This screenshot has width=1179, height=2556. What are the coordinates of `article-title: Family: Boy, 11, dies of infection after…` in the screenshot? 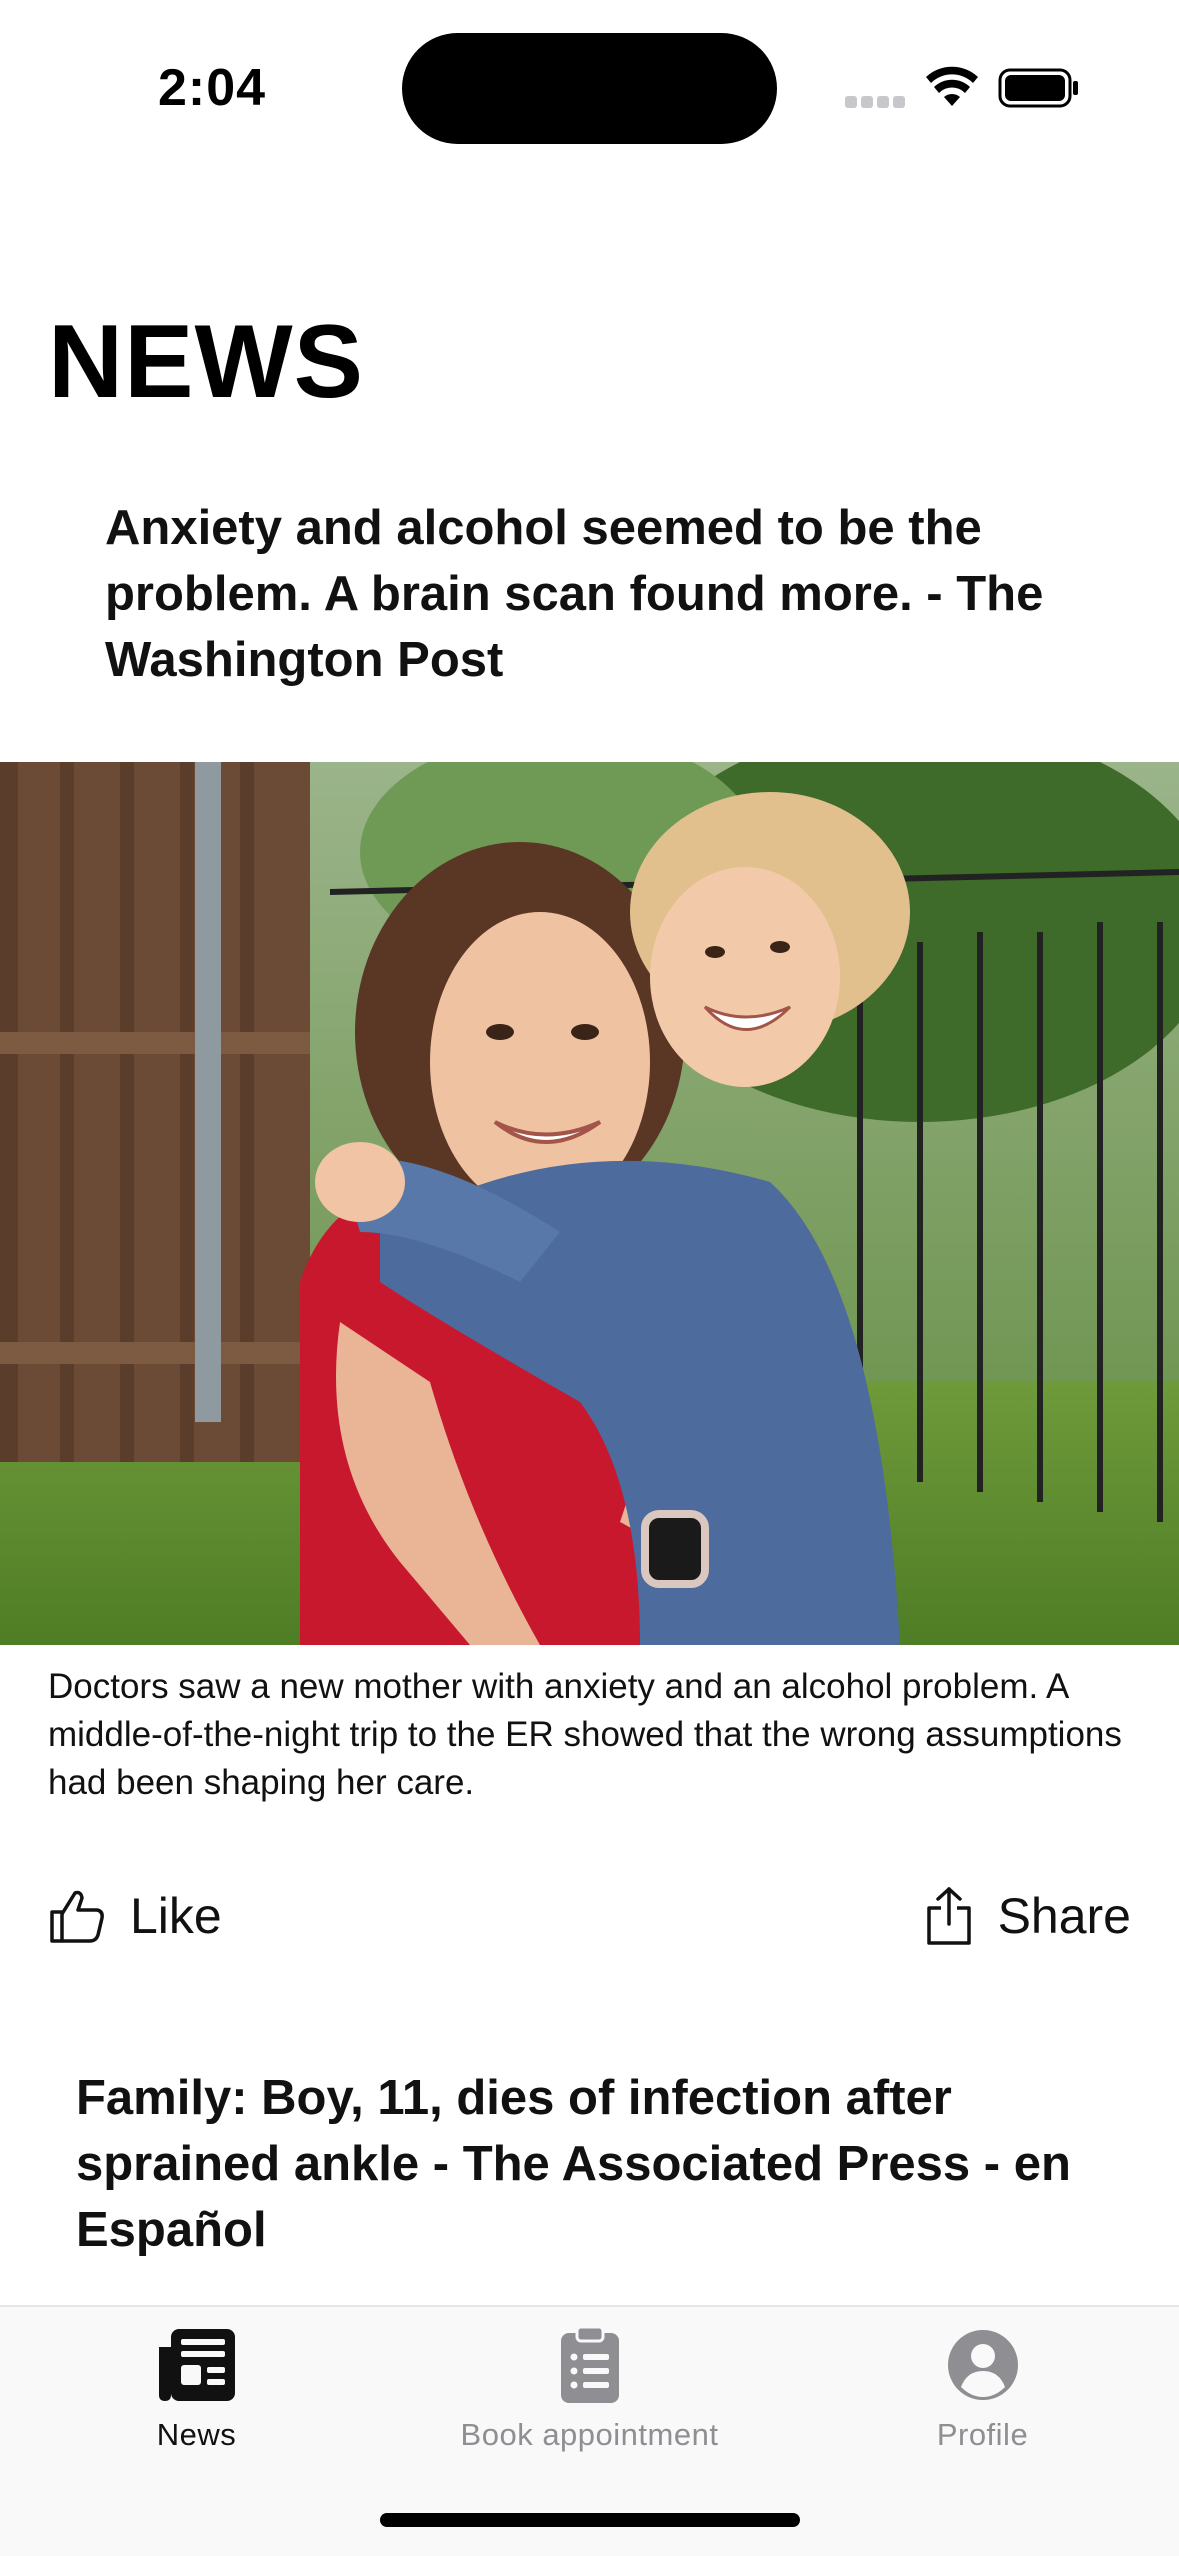 It's located at (606, 2164).